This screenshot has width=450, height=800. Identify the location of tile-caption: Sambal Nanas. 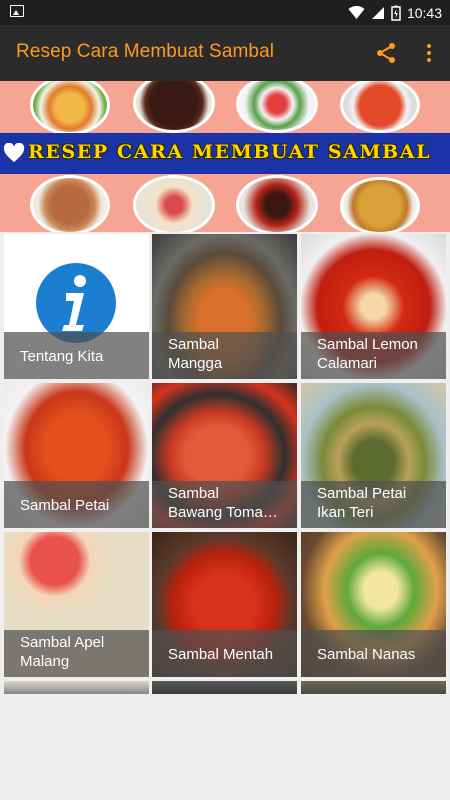
(373, 653).